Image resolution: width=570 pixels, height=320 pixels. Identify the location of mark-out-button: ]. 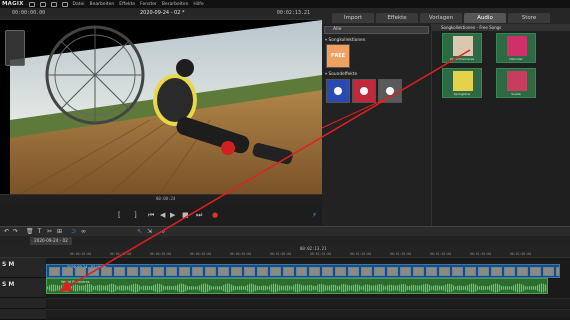
(135, 215).